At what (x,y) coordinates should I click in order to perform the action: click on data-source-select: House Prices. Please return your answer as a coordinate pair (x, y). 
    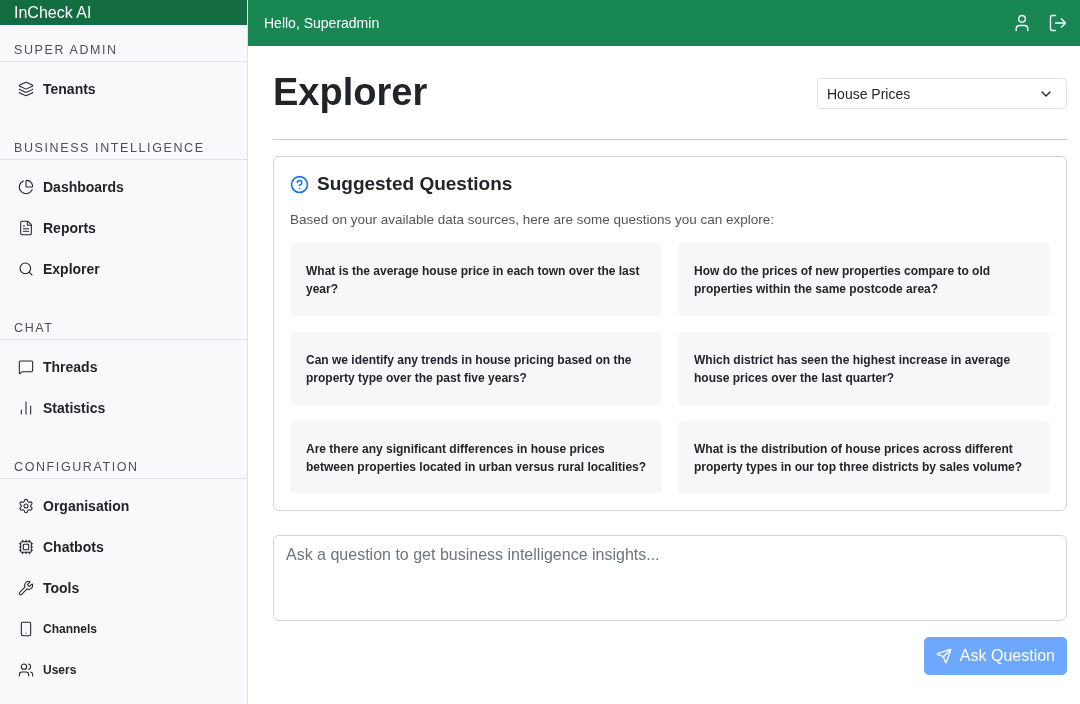
    Looking at the image, I should click on (942, 93).